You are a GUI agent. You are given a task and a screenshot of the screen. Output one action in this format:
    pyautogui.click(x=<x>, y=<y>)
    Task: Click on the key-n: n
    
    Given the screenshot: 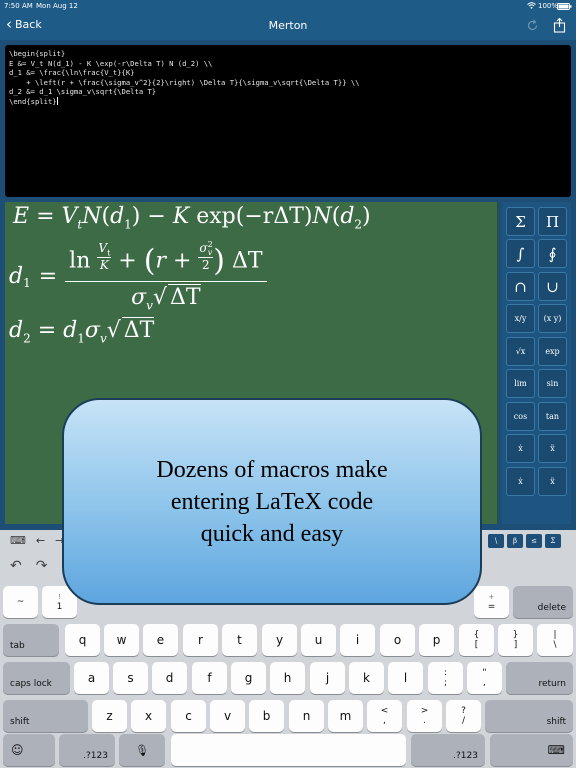 What is the action you would take?
    pyautogui.click(x=306, y=716)
    